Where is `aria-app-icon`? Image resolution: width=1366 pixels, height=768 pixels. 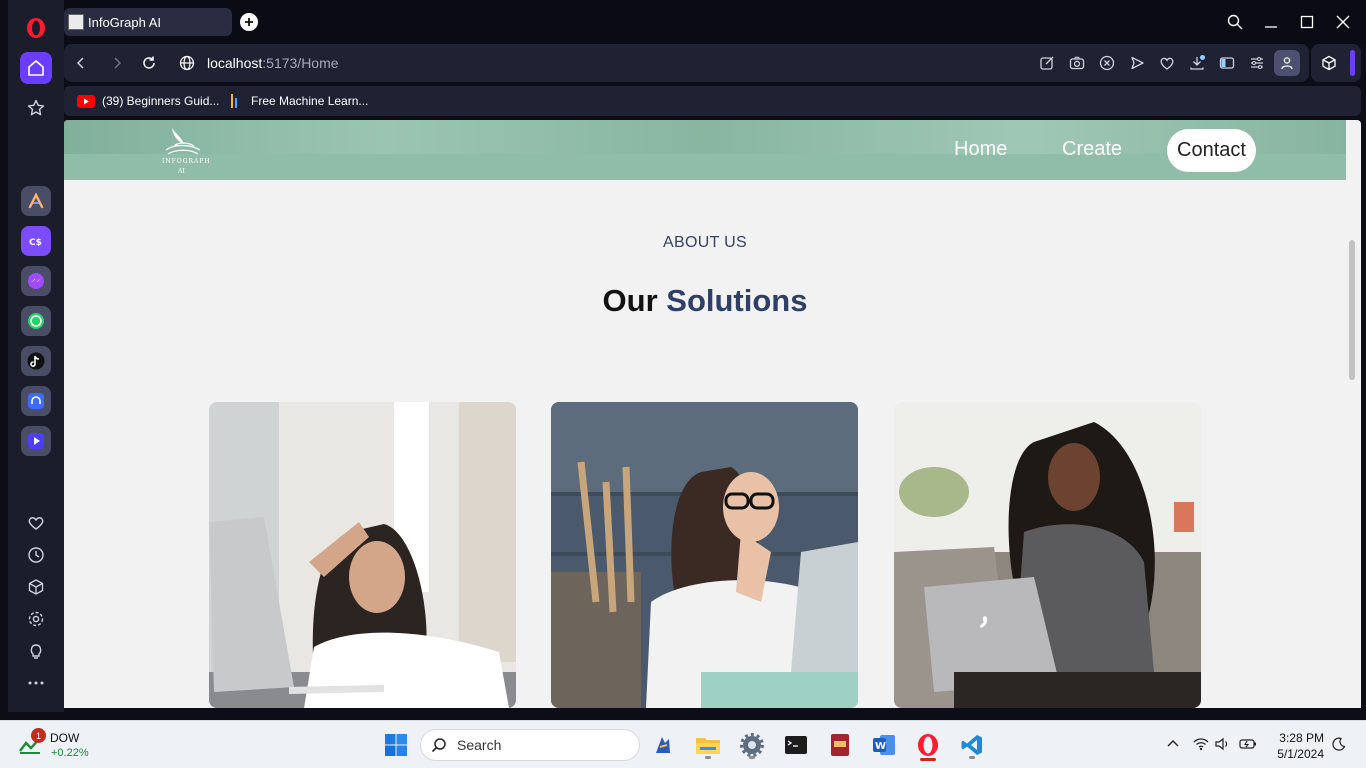 aria-app-icon is located at coordinates (36, 201).